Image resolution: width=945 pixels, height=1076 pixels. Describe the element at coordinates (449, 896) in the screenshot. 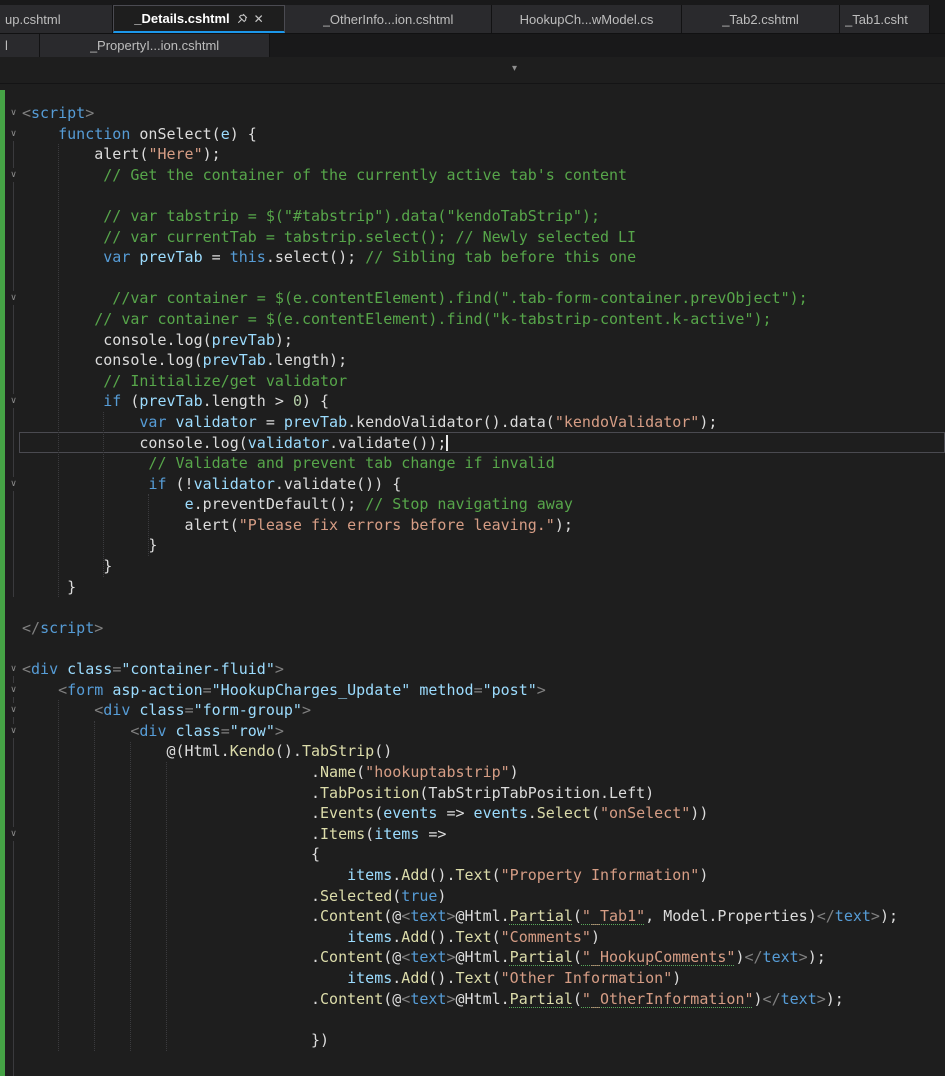

I see `code-line: .Selected(true)` at that location.